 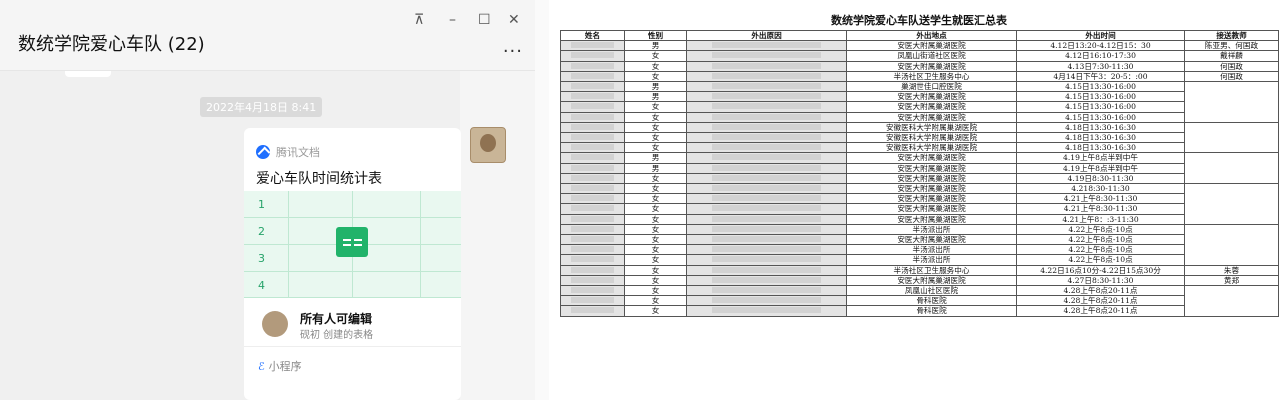 I want to click on location-cell: 安徽医科大学附属巢湖医院, so click(x=931, y=148).